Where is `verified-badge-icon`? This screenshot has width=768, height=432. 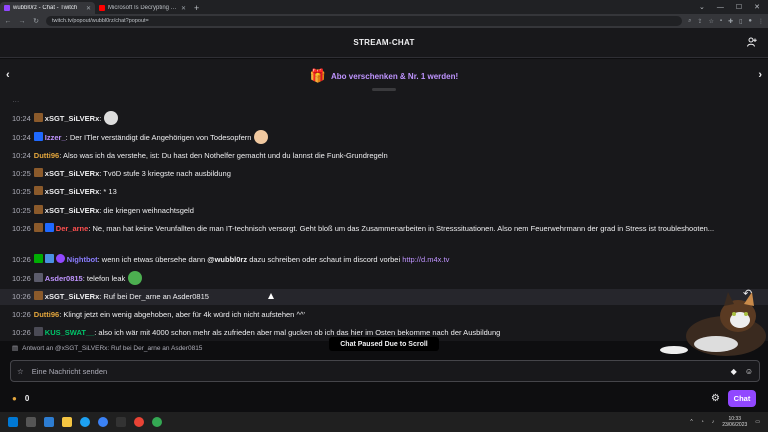
verified-badge-icon is located at coordinates (60, 258).